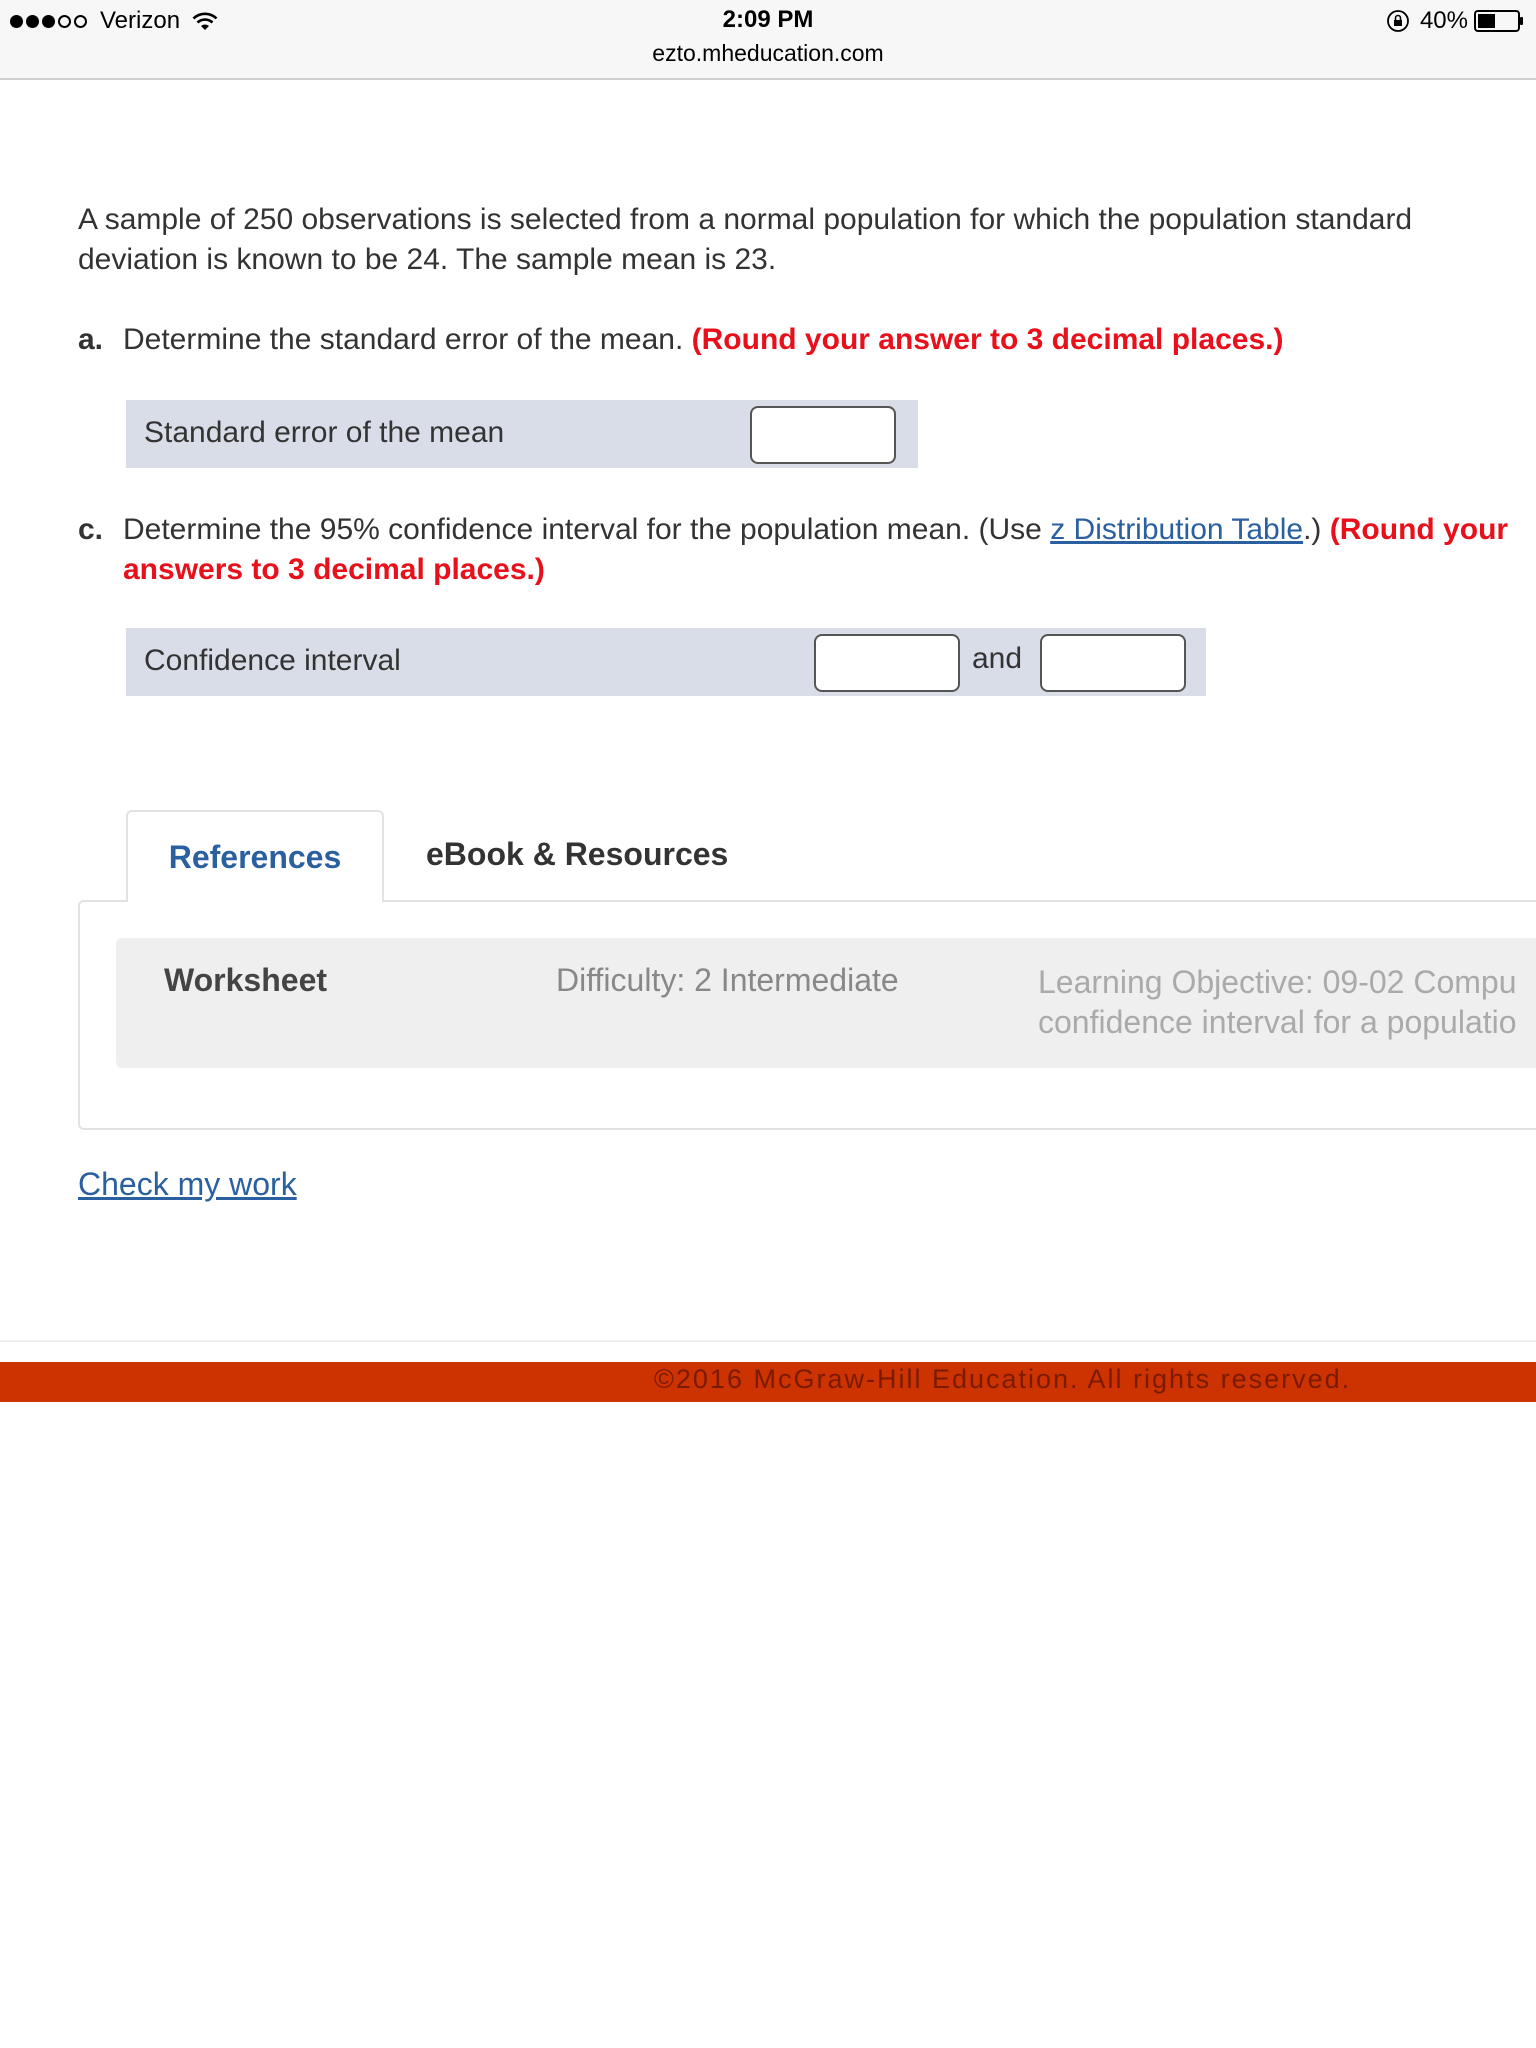 Image resolution: width=1536 pixels, height=2048 pixels. I want to click on confidence-interval-label: Confidence interval, so click(272, 660).